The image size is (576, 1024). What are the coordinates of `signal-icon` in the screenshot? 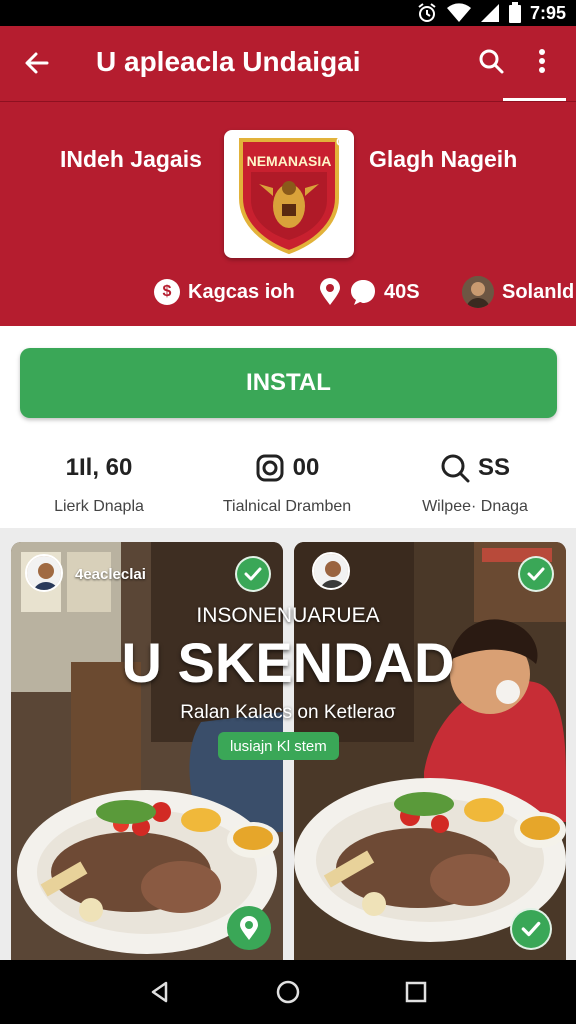 It's located at (489, 13).